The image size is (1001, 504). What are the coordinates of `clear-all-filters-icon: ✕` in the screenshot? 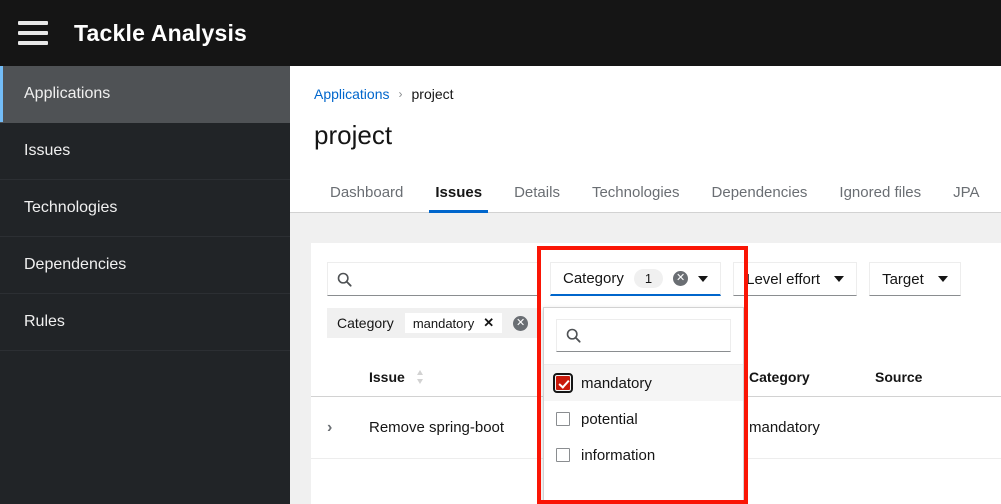 It's located at (521, 323).